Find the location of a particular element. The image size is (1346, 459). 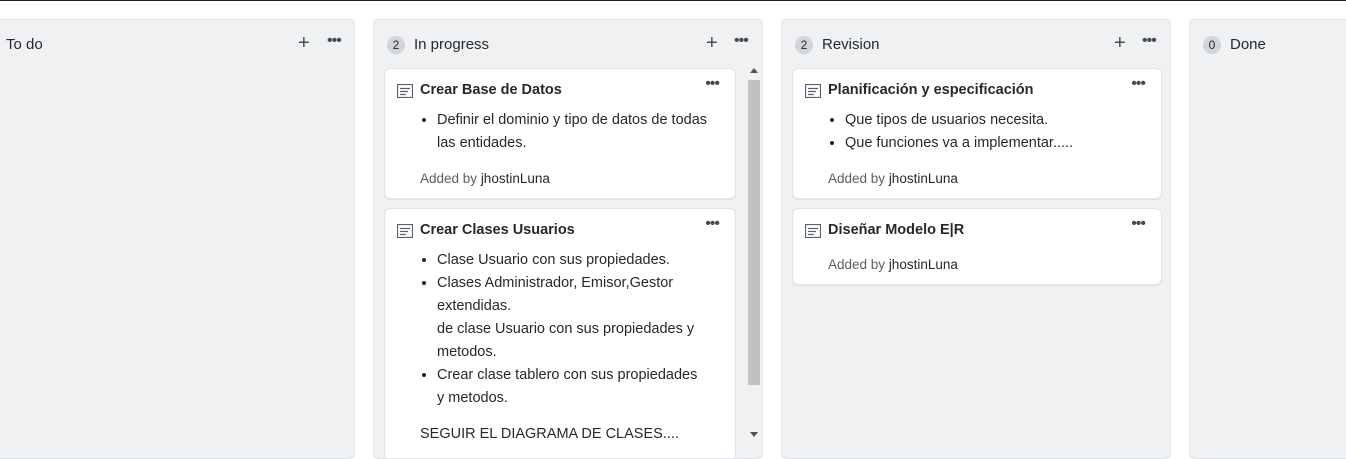

column-header: 2 In progress + ••• is located at coordinates (568, 44).